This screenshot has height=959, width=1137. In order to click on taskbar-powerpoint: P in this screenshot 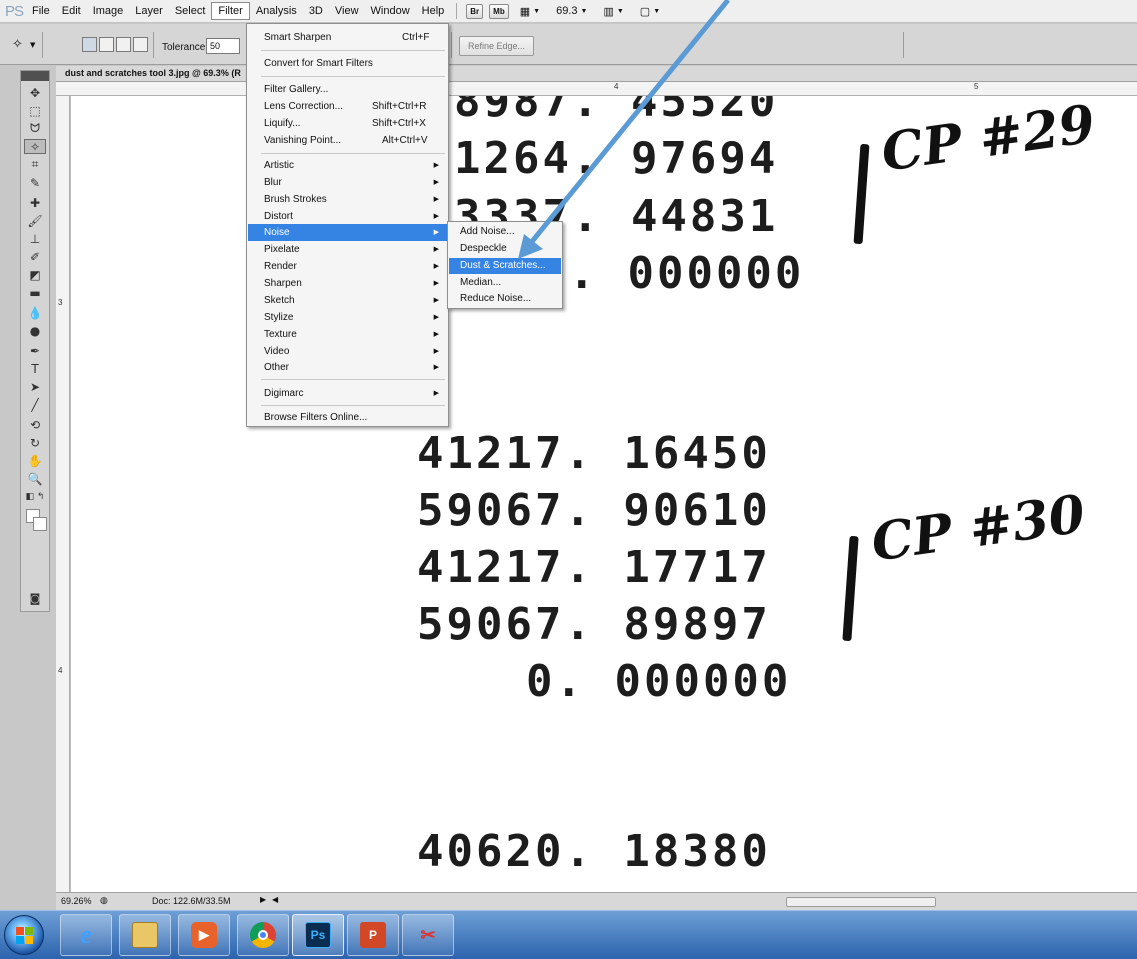, I will do `click(373, 935)`.